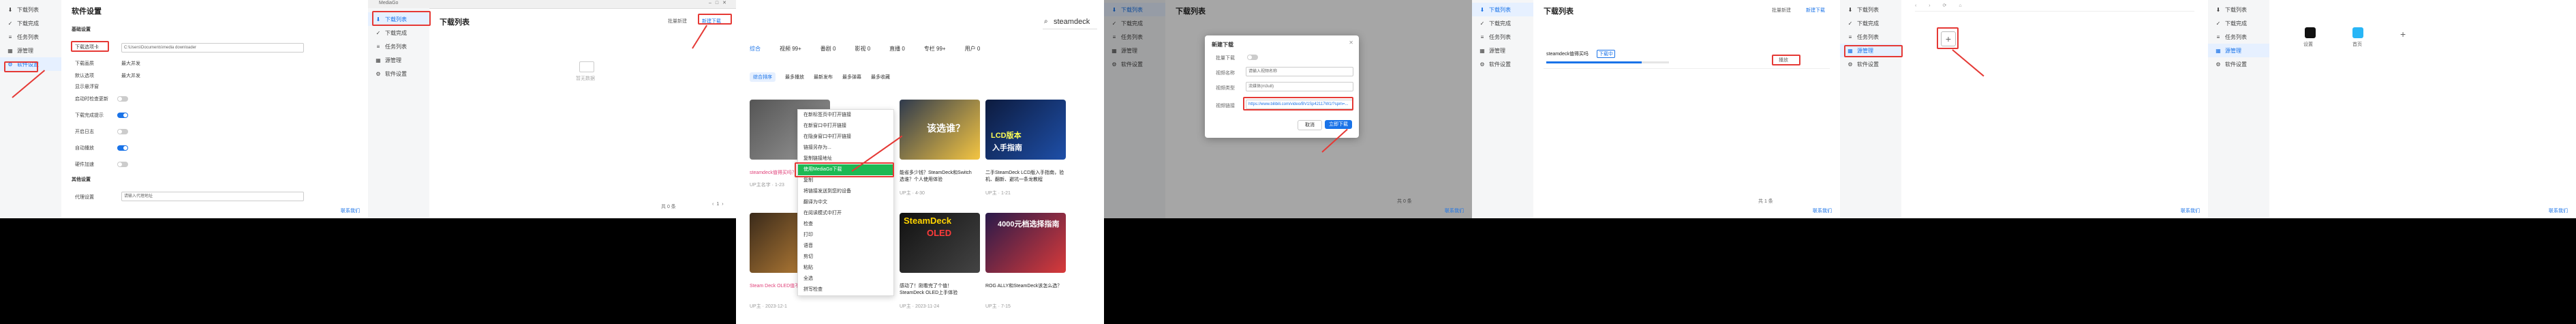 This screenshot has height=324, width=2576. I want to click on menu-item-16: 拼写检查, so click(845, 289).